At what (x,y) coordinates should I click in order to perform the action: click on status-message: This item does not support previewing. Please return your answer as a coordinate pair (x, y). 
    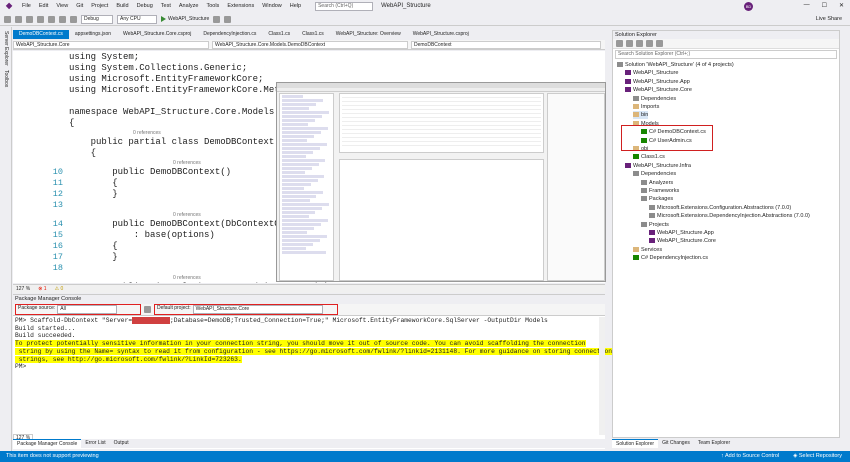
    Looking at the image, I should click on (52, 456).